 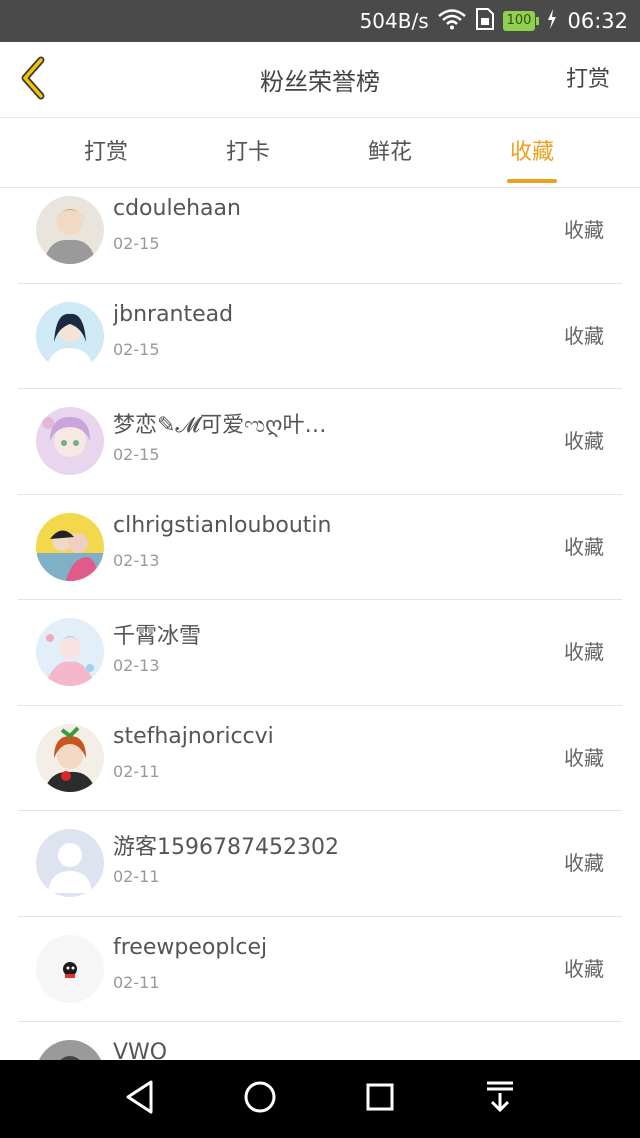 What do you see at coordinates (452, 21) in the screenshot?
I see `wifi-icon` at bounding box center [452, 21].